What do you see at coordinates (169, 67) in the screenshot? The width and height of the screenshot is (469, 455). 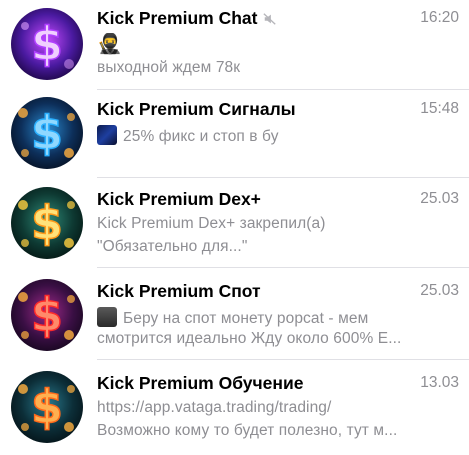 I see `last-message-text: выходной ждем 78к` at bounding box center [169, 67].